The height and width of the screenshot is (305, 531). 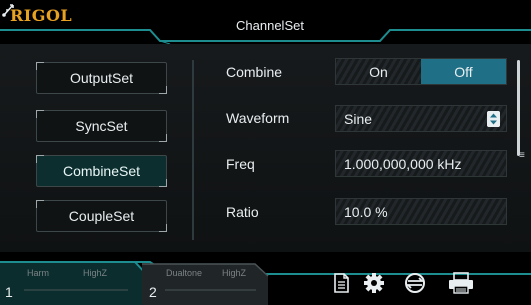 What do you see at coordinates (358, 118) in the screenshot?
I see `waveform-value: Sine` at bounding box center [358, 118].